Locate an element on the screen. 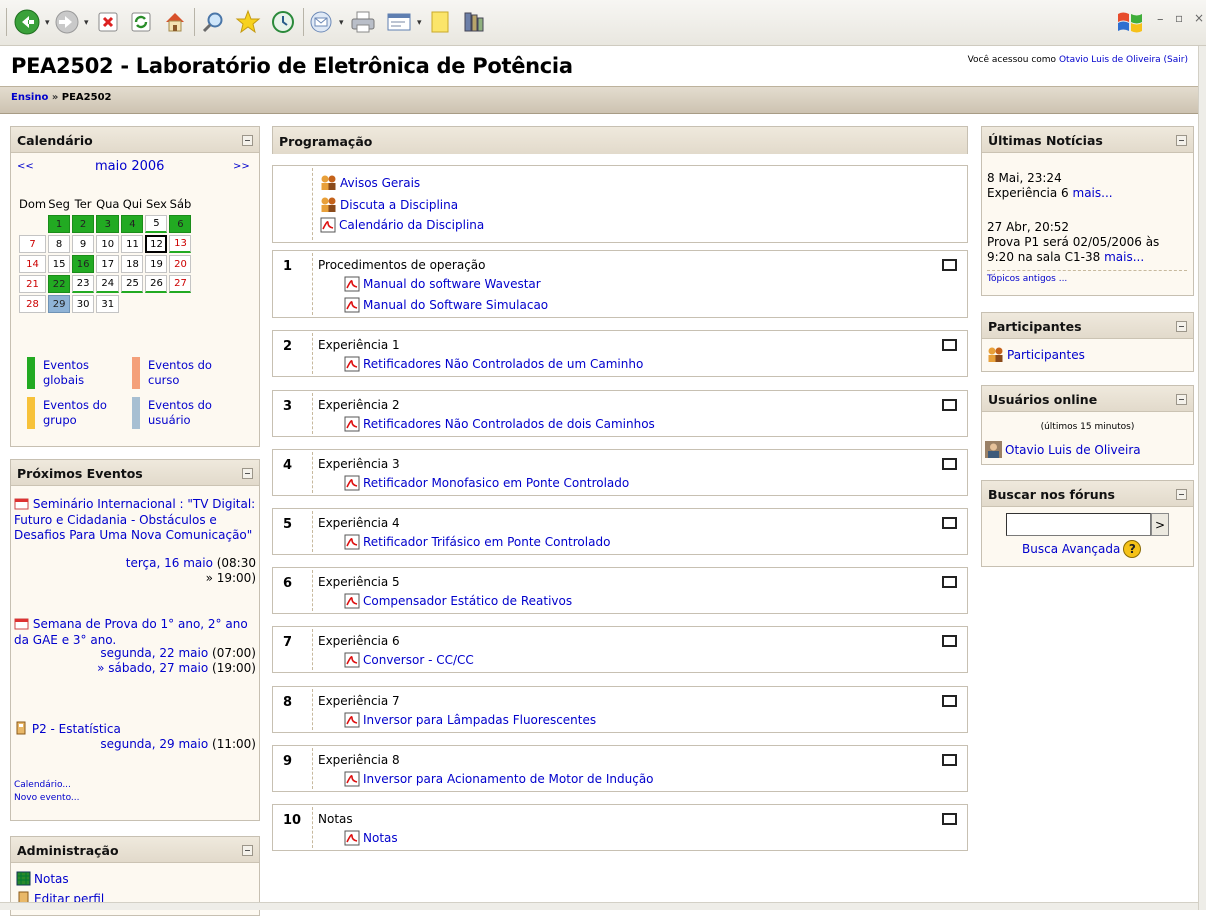  breadcrumb-home-link: Ensino is located at coordinates (29, 97).